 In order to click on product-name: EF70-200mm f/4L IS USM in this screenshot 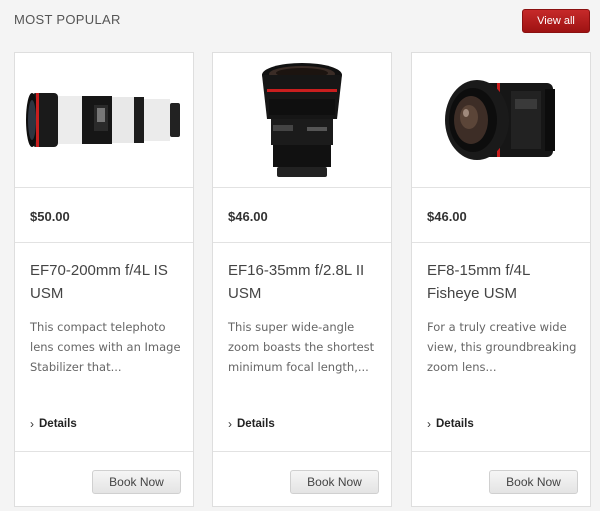, I will do `click(109, 282)`.